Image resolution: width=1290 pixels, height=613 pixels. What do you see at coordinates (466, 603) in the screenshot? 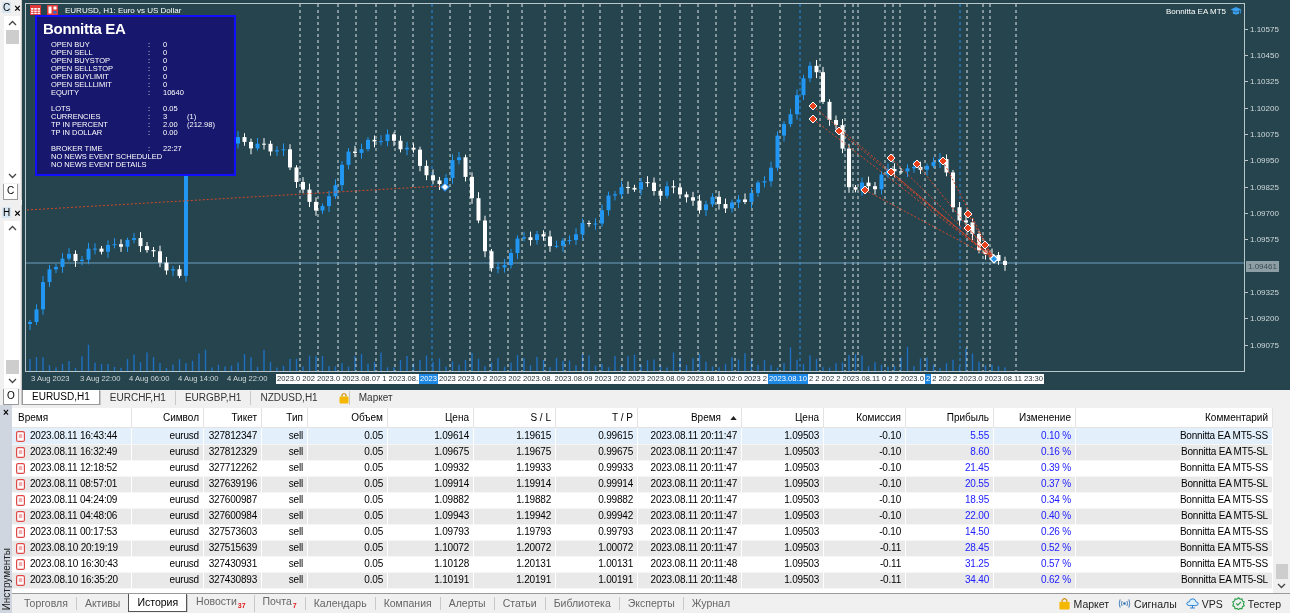
I see `bottom-tab: Алерты` at bounding box center [466, 603].